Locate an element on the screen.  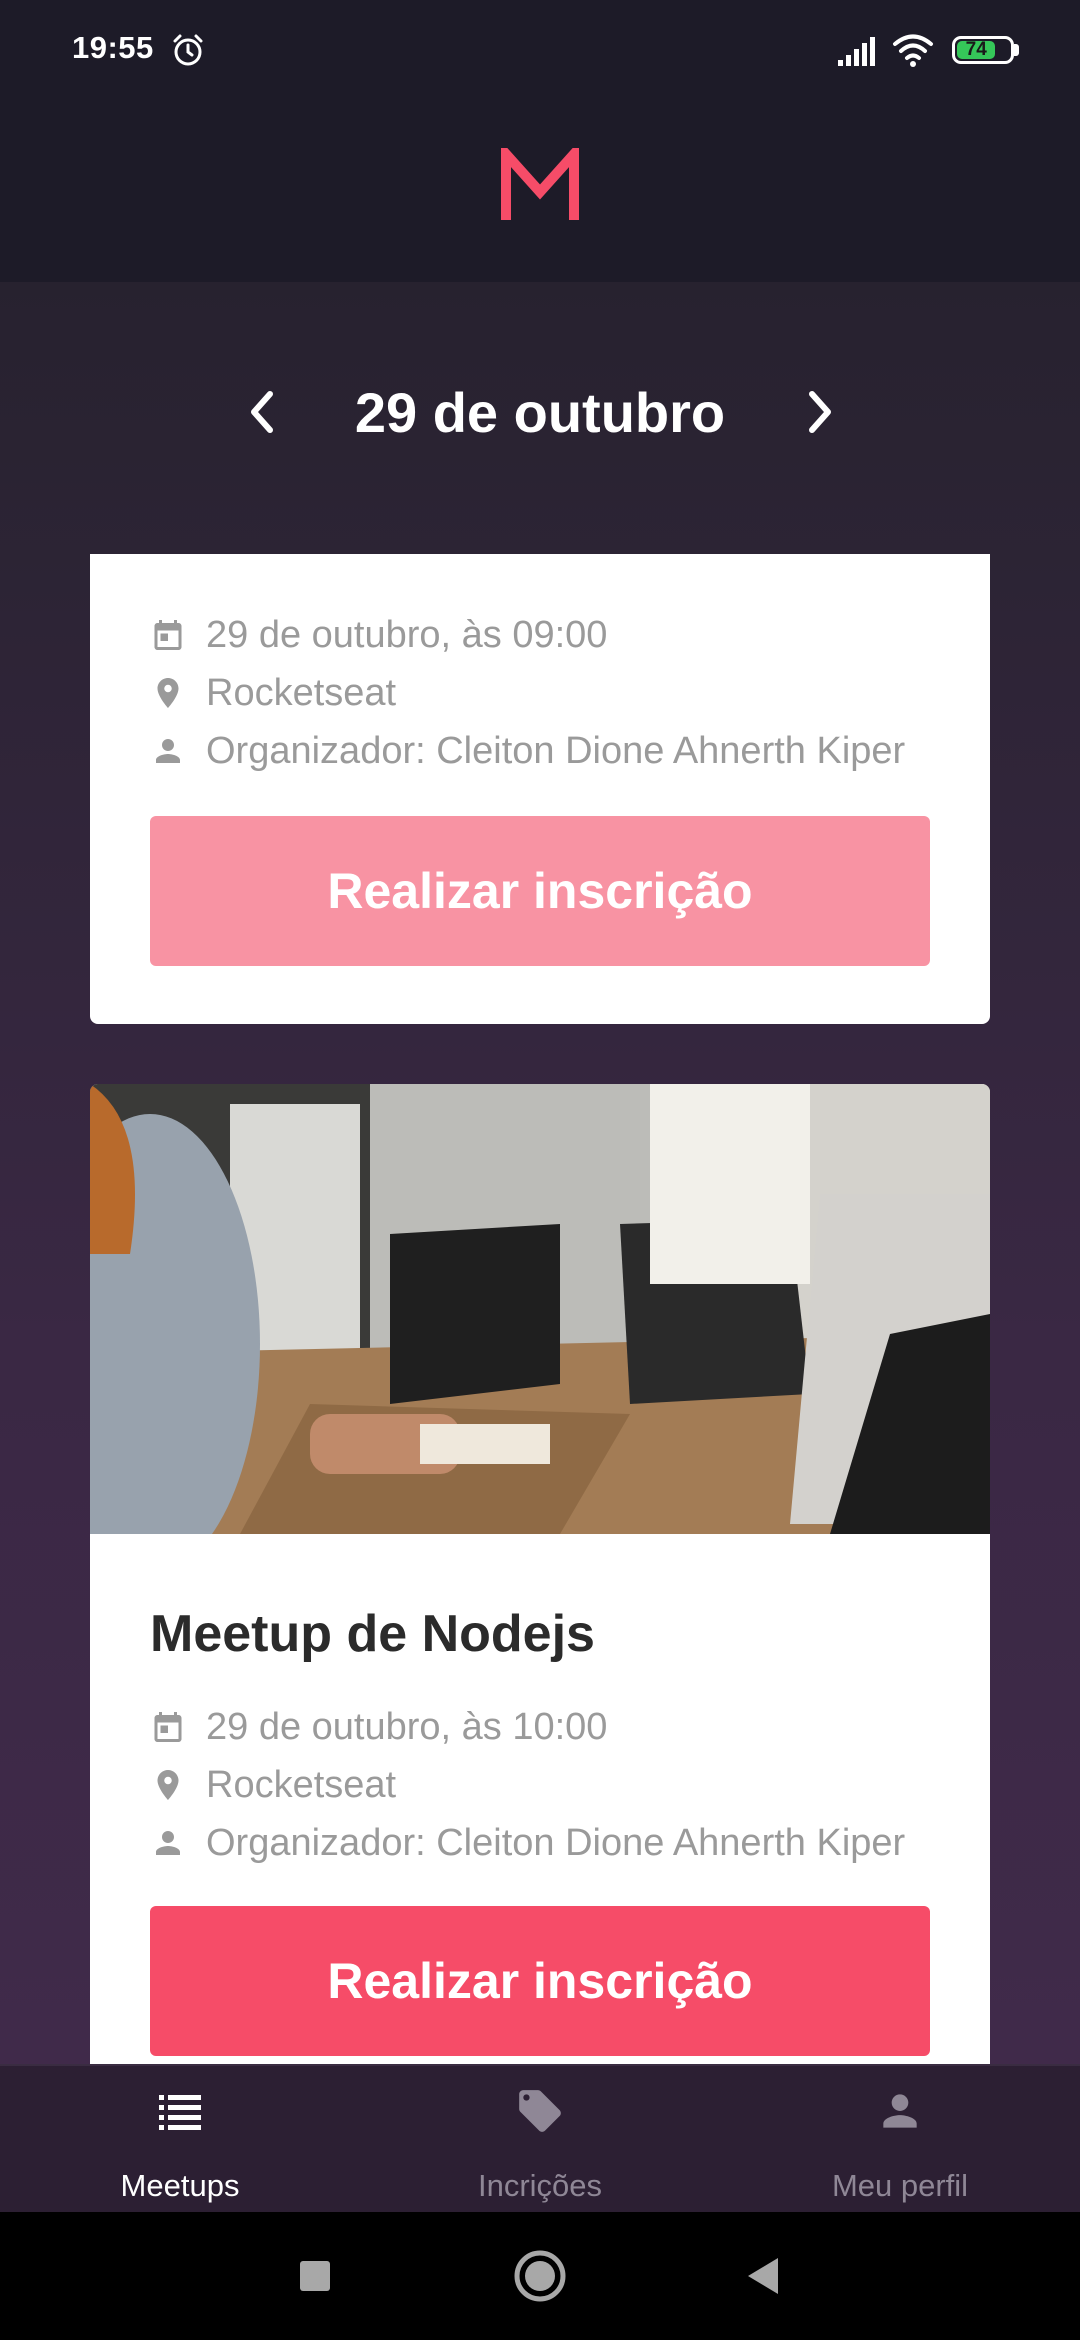
alarm-icon is located at coordinates (188, 50).